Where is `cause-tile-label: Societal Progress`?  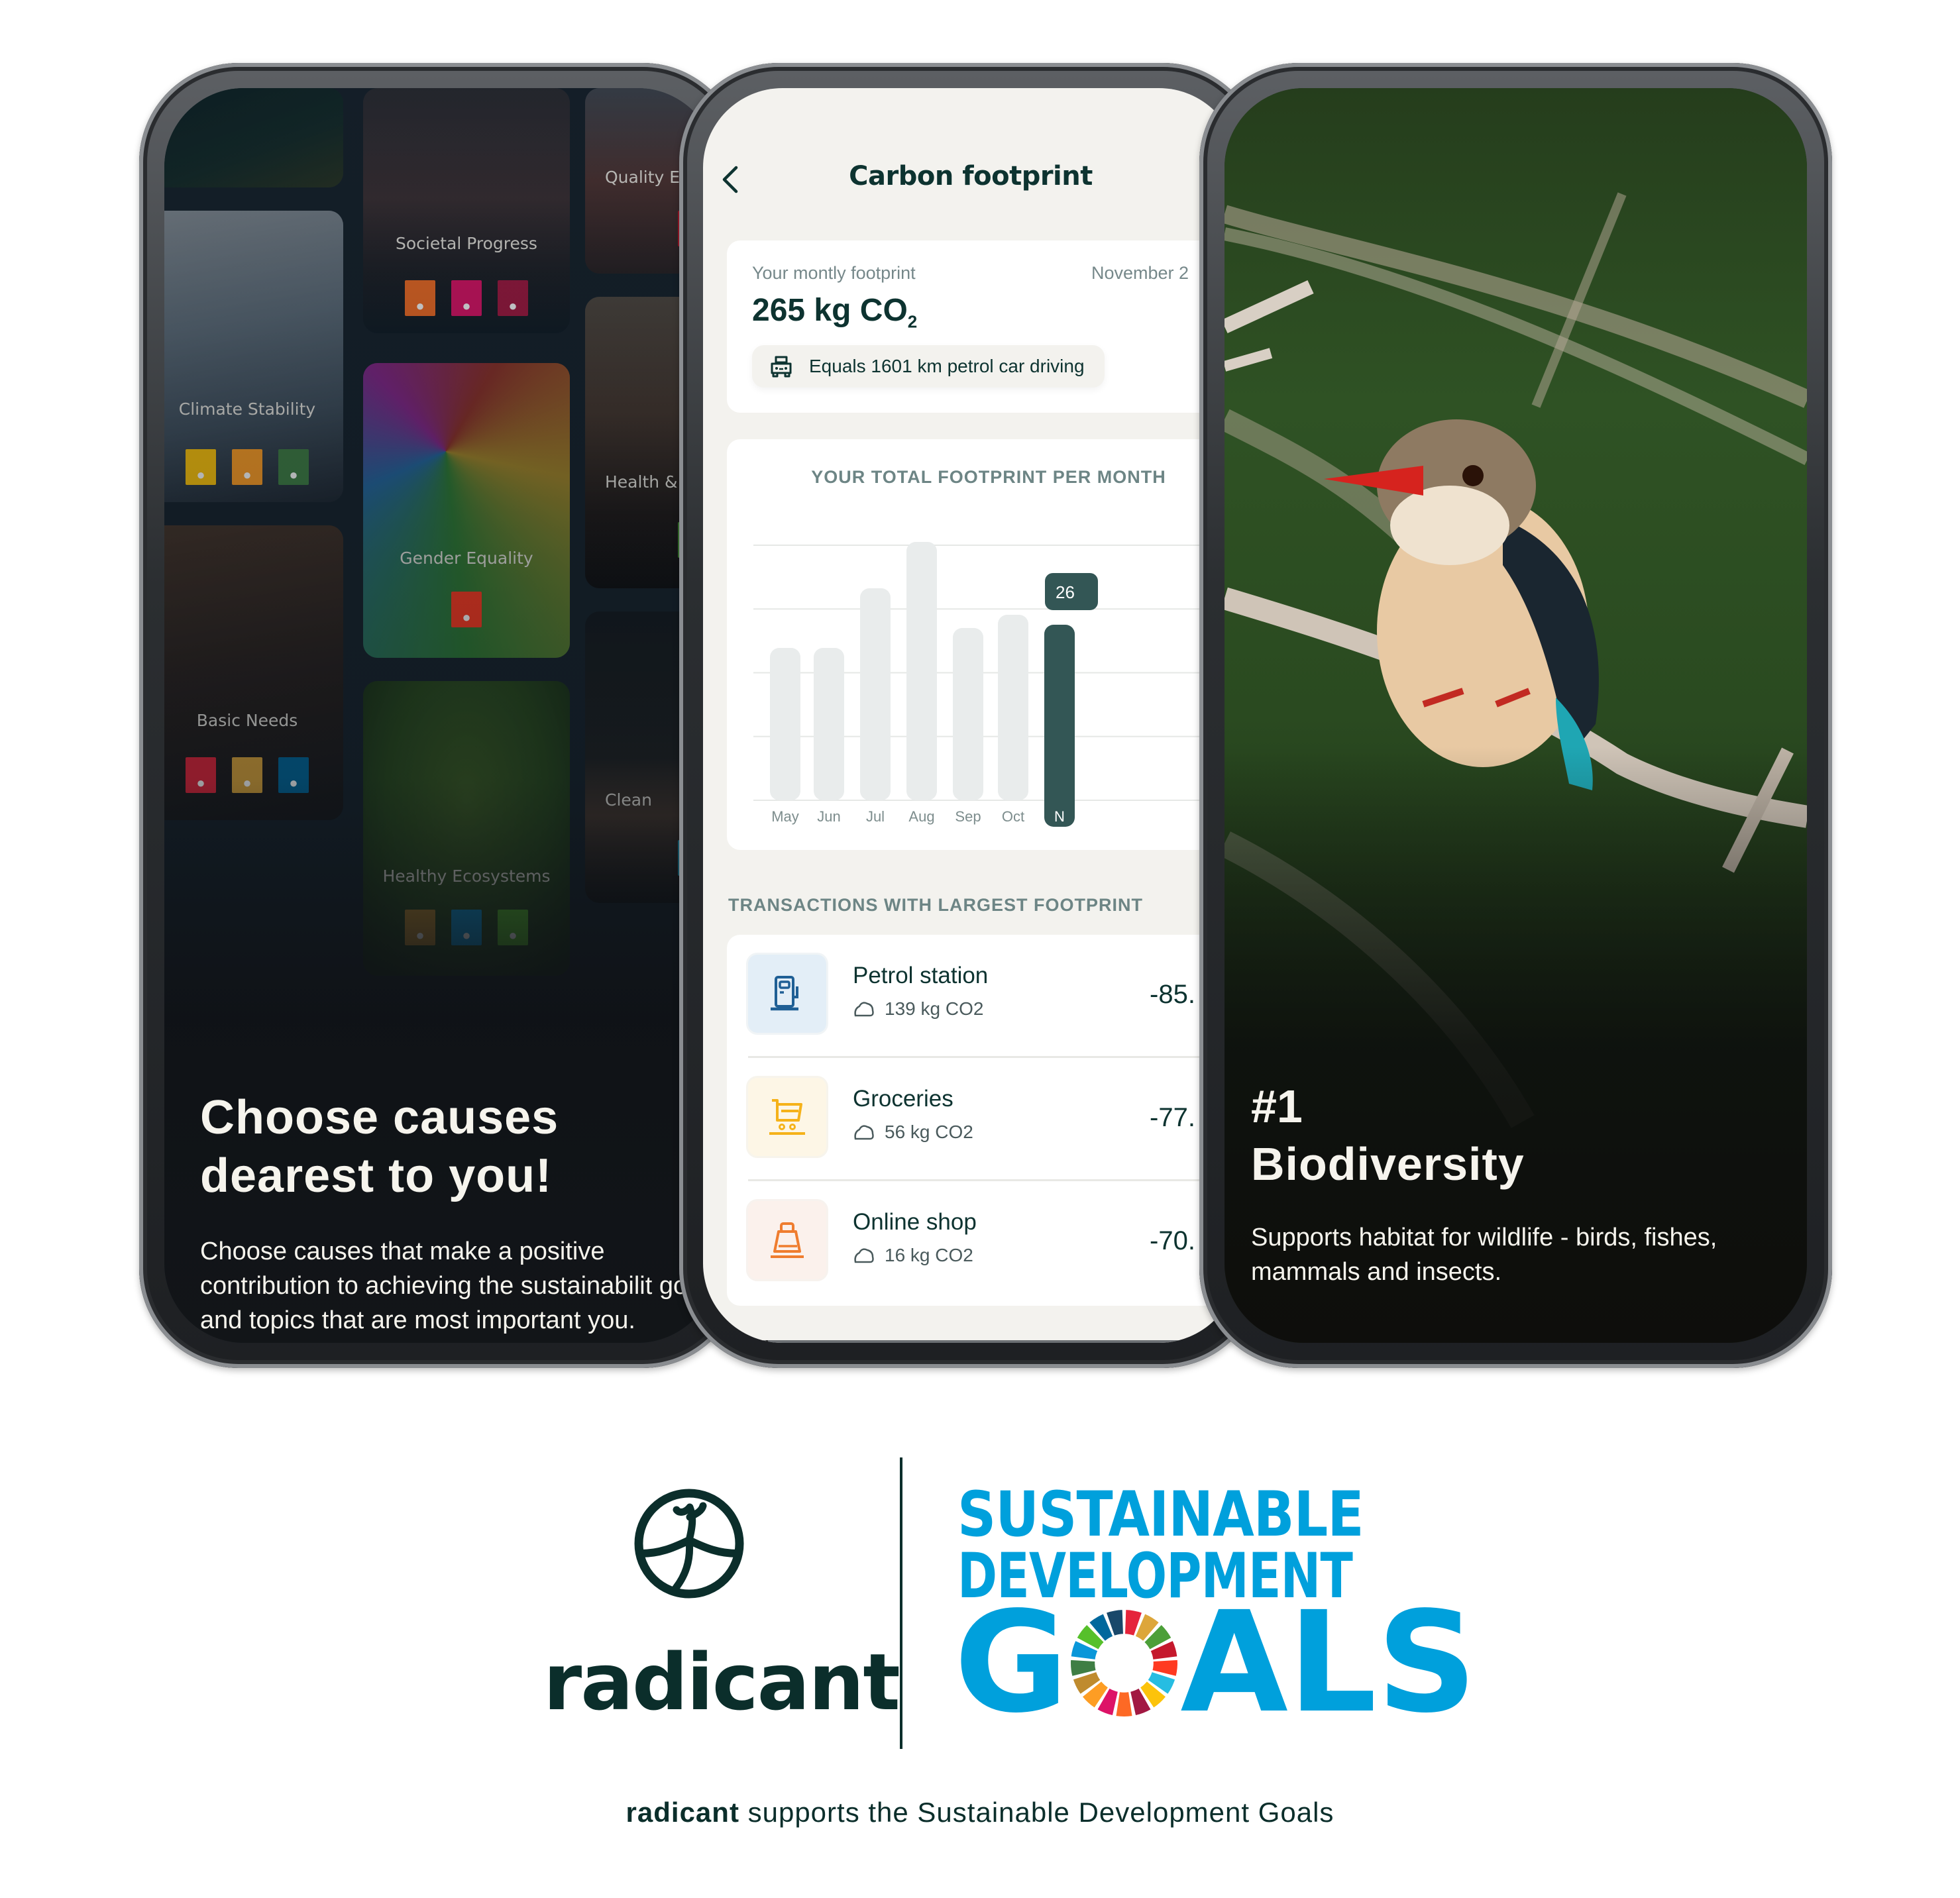
cause-tile-label: Societal Progress is located at coordinates (467, 244).